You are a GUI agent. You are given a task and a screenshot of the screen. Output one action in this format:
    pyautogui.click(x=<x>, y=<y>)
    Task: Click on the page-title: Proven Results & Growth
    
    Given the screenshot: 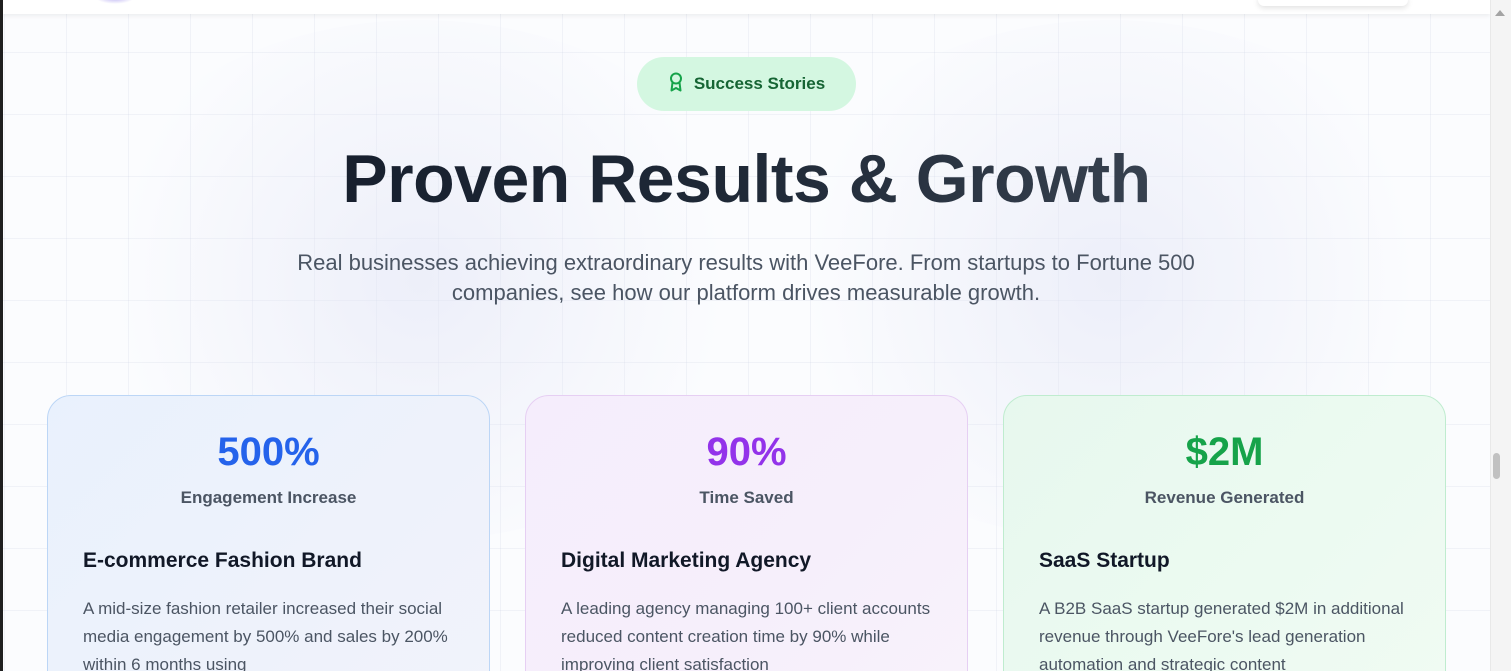 What is the action you would take?
    pyautogui.click(x=746, y=179)
    